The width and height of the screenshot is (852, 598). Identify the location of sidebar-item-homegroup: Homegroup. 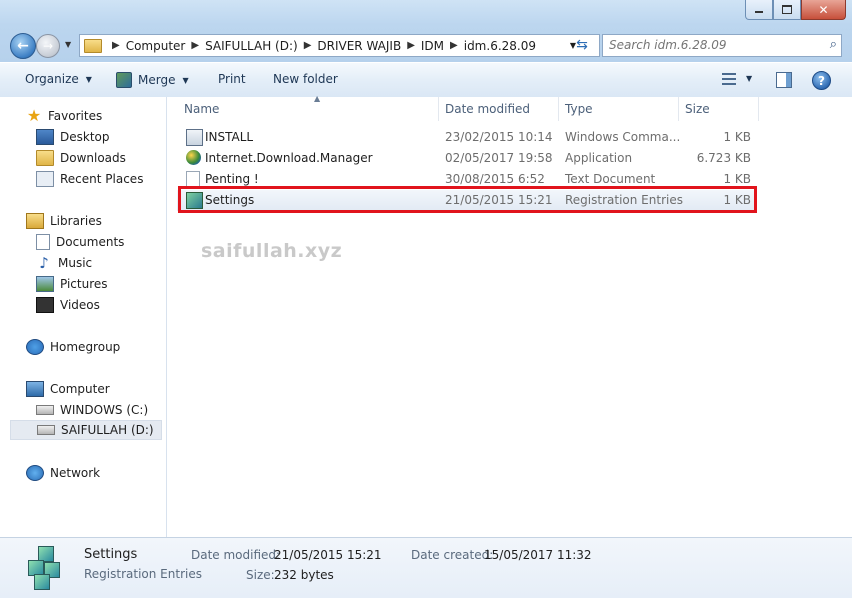
(73, 347).